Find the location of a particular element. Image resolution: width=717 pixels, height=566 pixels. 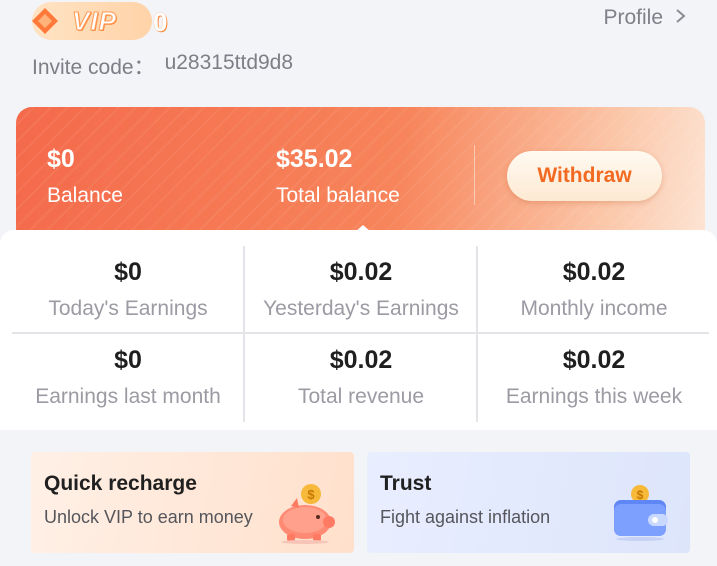

stat-label: Yesterday's Earnings is located at coordinates (361, 308).